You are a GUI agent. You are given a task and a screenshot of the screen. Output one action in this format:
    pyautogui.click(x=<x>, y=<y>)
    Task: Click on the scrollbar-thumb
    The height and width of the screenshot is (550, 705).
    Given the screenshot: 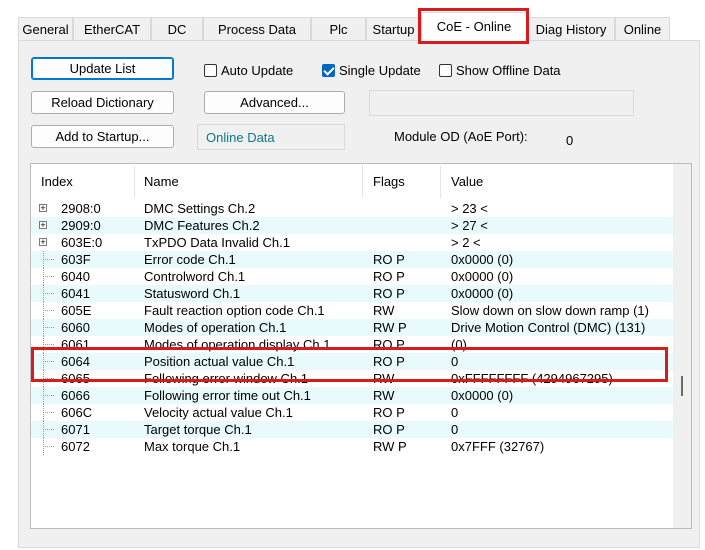 What is the action you would take?
    pyautogui.click(x=682, y=386)
    